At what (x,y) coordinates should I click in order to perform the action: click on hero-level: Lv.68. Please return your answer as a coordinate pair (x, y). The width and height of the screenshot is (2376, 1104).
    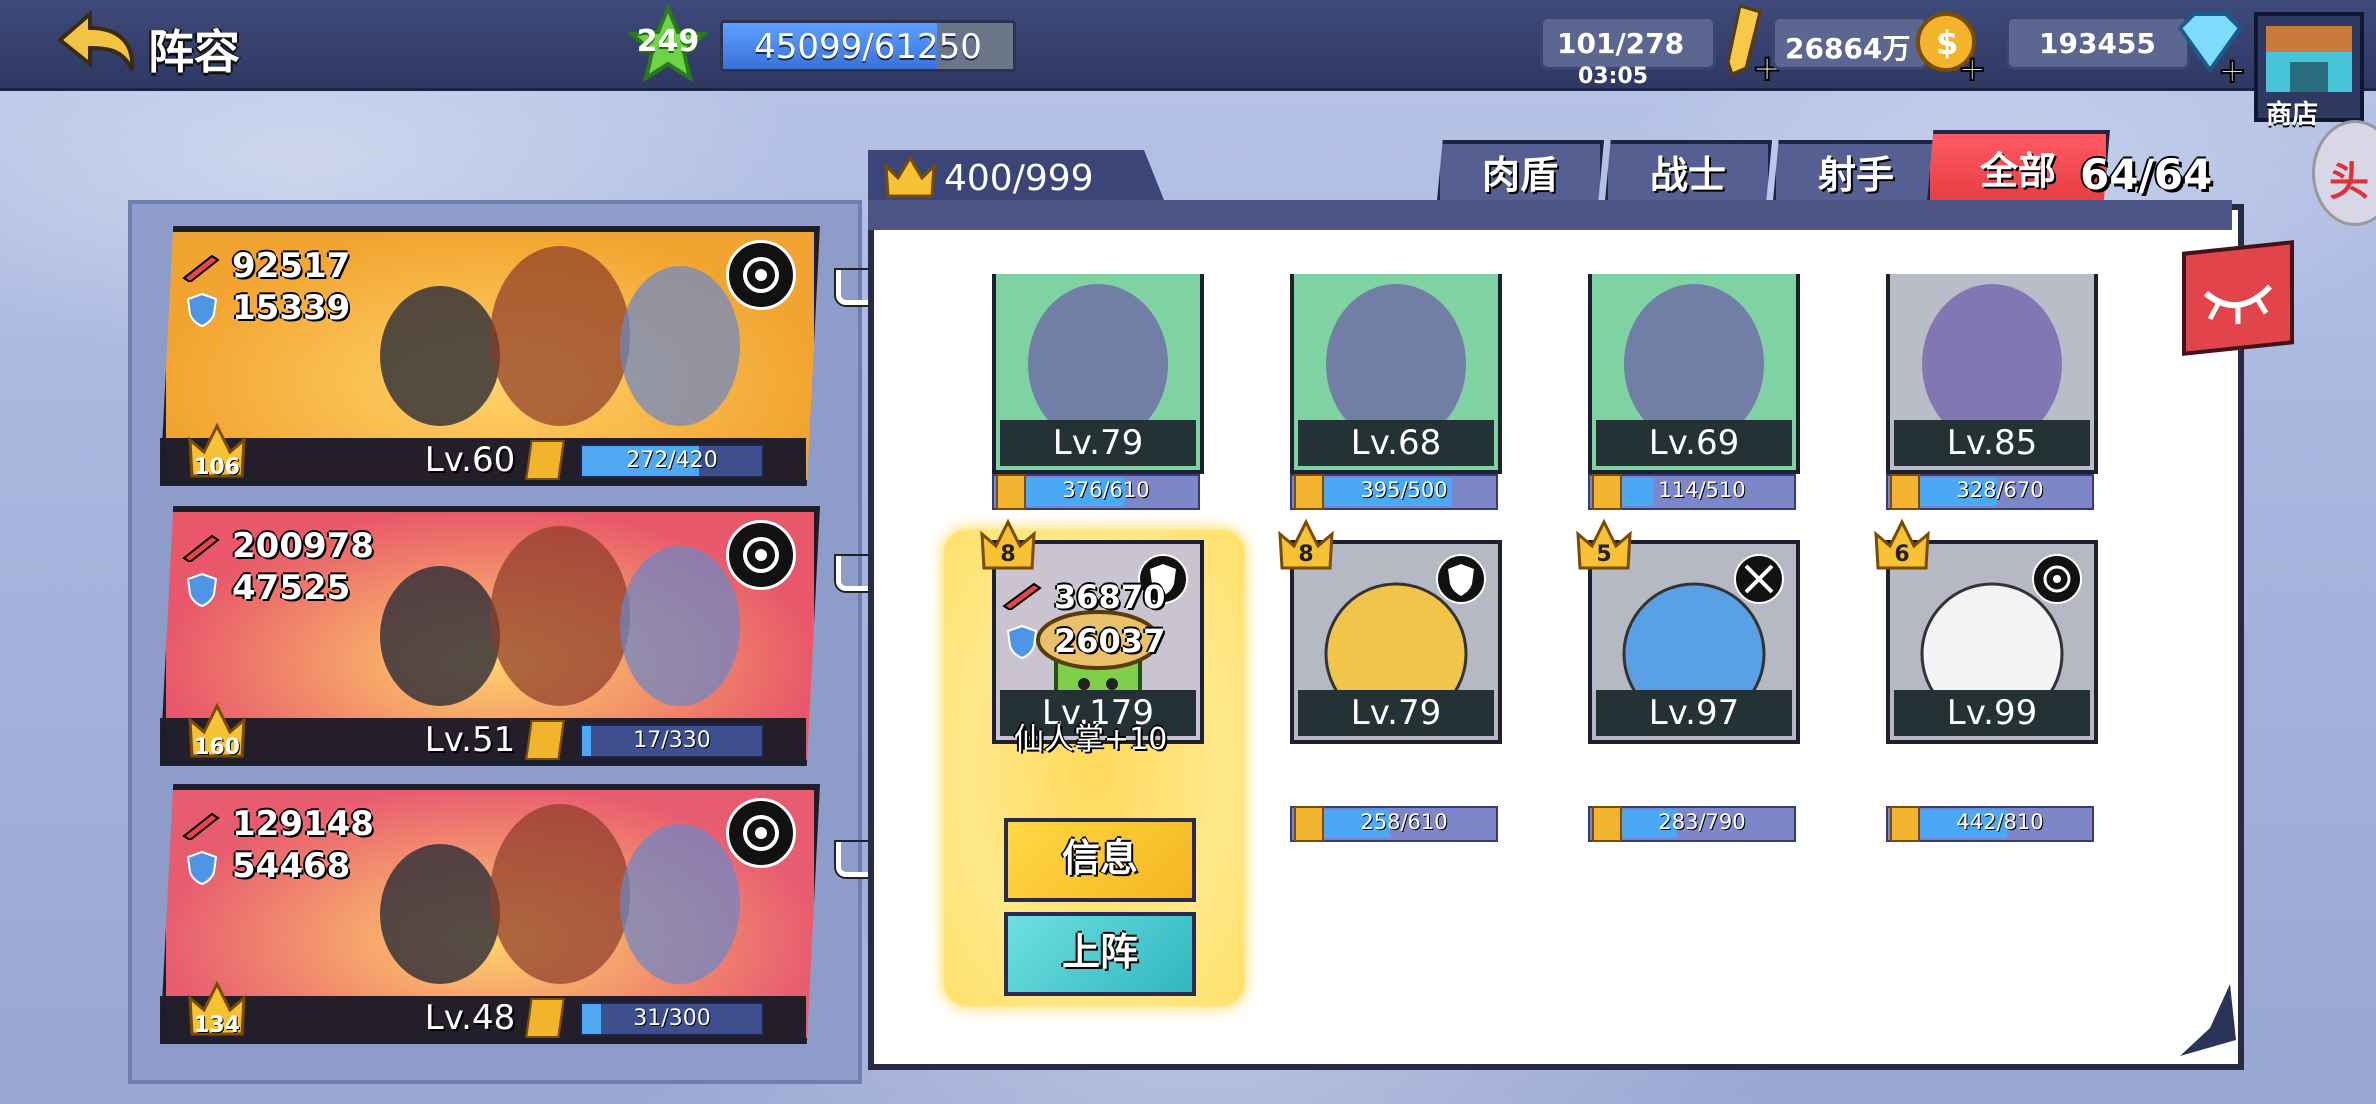
    Looking at the image, I should click on (1396, 443).